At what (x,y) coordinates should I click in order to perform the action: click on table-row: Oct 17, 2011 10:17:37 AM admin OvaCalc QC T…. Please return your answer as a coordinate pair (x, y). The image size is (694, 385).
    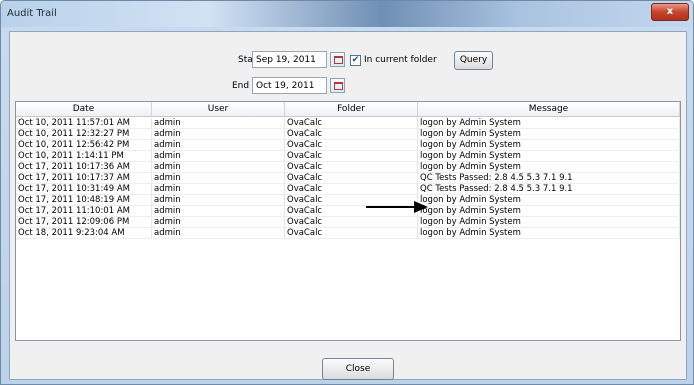
    Looking at the image, I should click on (348, 178).